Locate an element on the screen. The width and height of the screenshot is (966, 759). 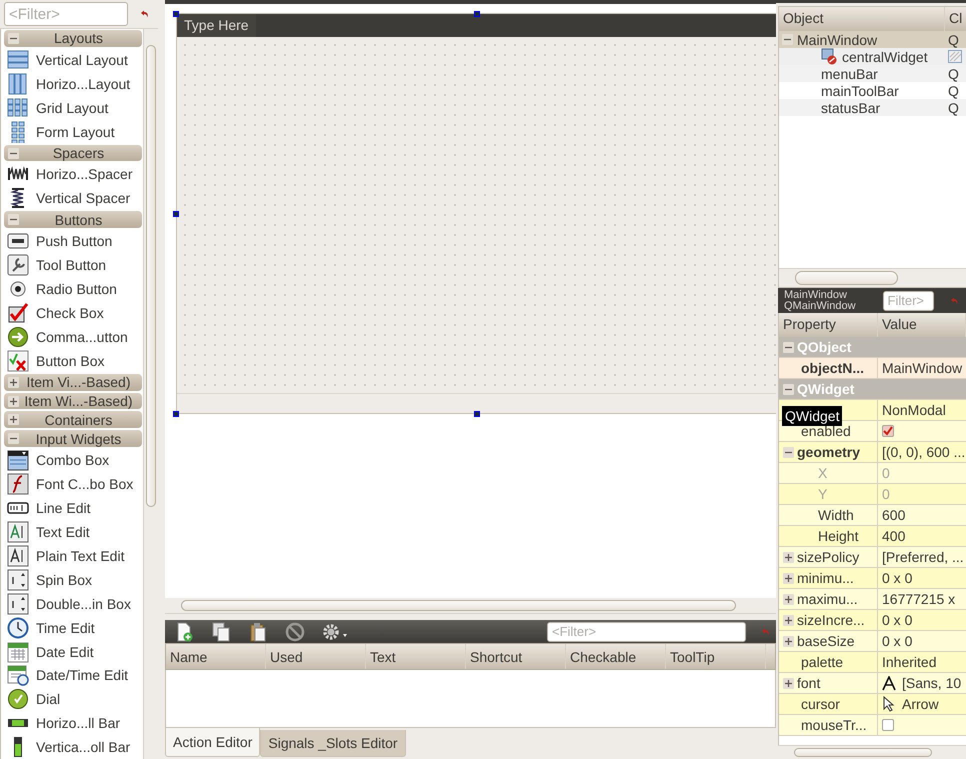
widget-item: Date/Time Edit is located at coordinates (82, 675).